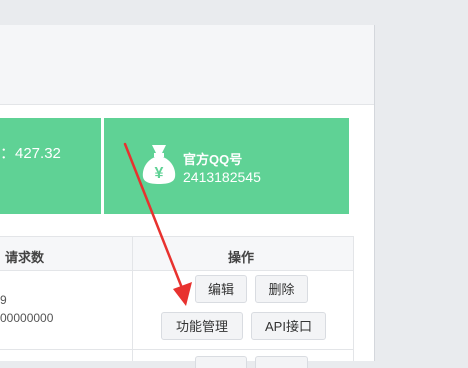 This screenshot has width=468, height=368. I want to click on next-row-edit-button, so click(221, 362).